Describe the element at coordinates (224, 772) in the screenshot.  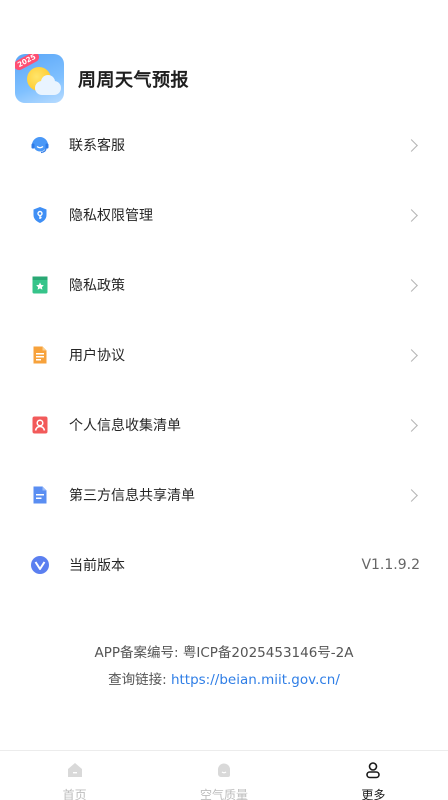
I see `air-quality-icon` at that location.